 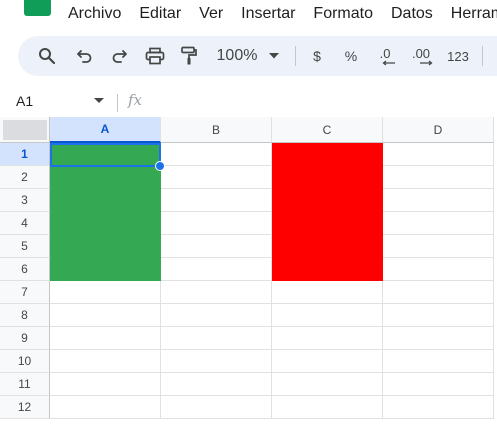 What do you see at coordinates (216, 200) in the screenshot?
I see `cell-b3` at bounding box center [216, 200].